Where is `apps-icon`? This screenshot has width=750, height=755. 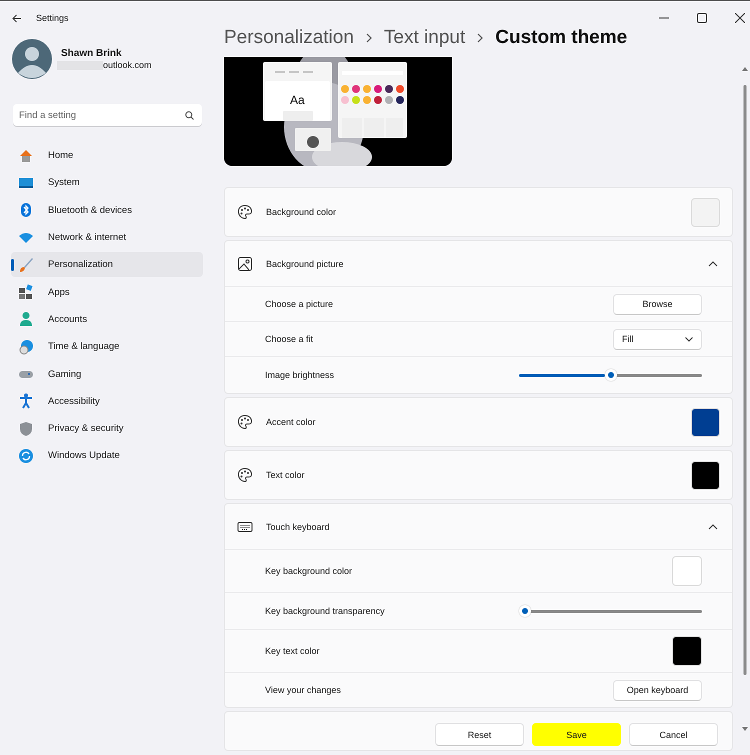 apps-icon is located at coordinates (26, 292).